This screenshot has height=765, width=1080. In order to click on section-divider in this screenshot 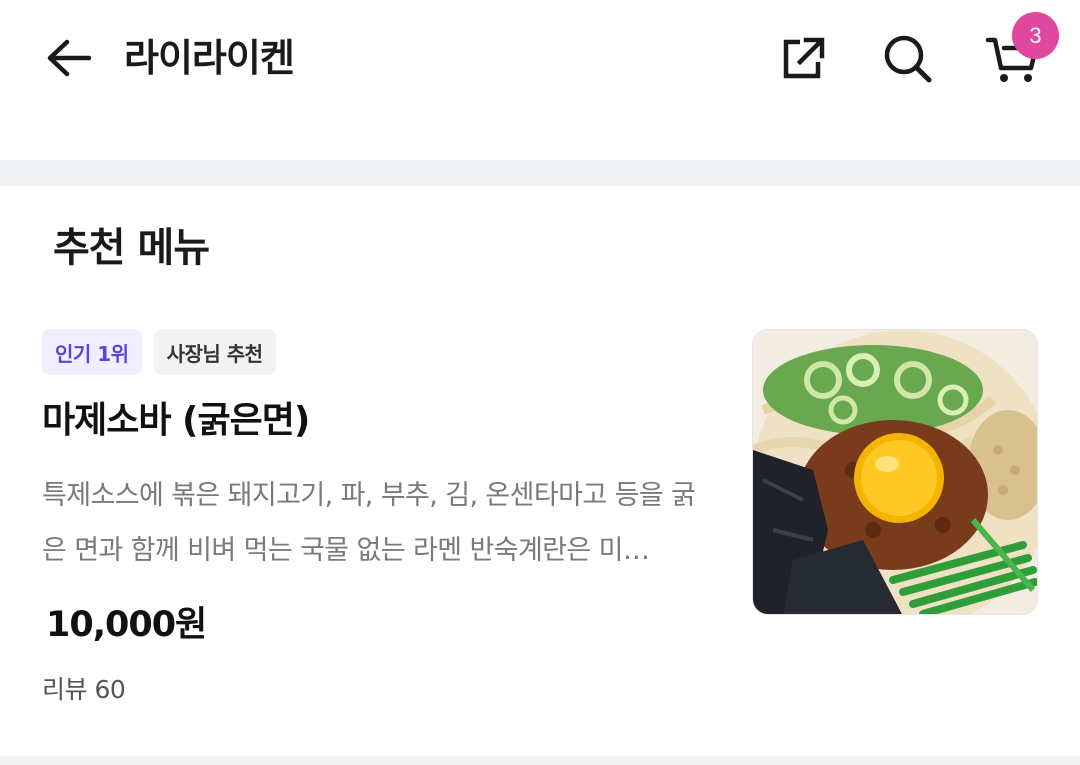, I will do `click(540, 173)`.